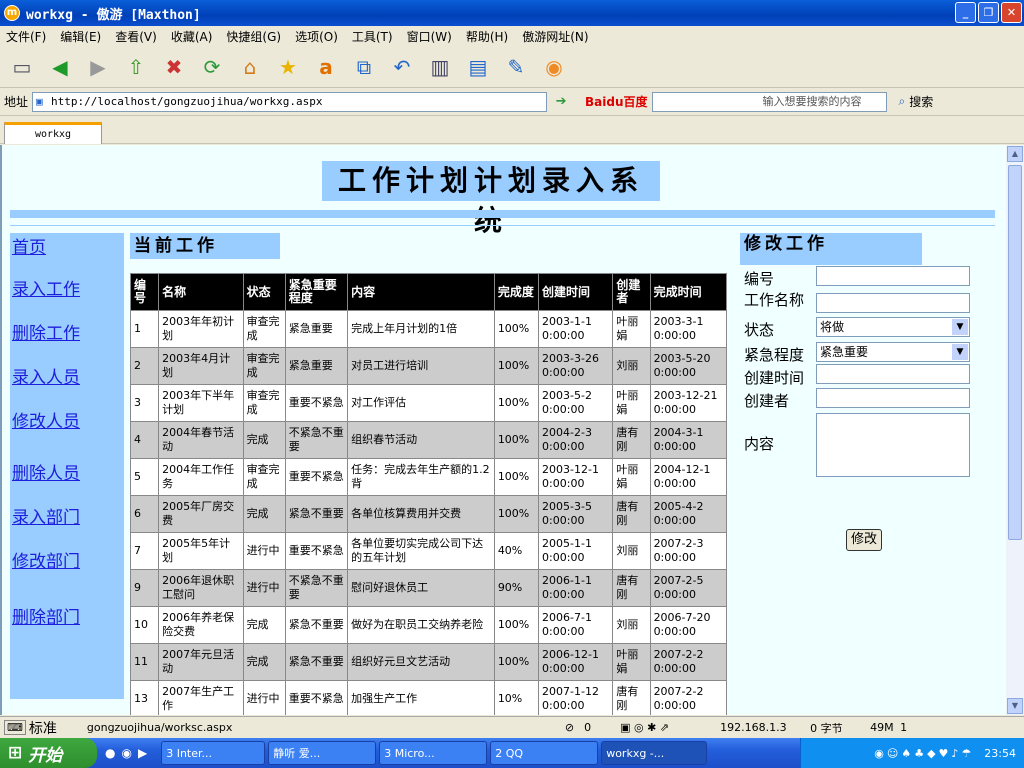 Image resolution: width=1024 pixels, height=768 pixels. I want to click on vertical-scrollbar: ▲ ▼, so click(1015, 430).